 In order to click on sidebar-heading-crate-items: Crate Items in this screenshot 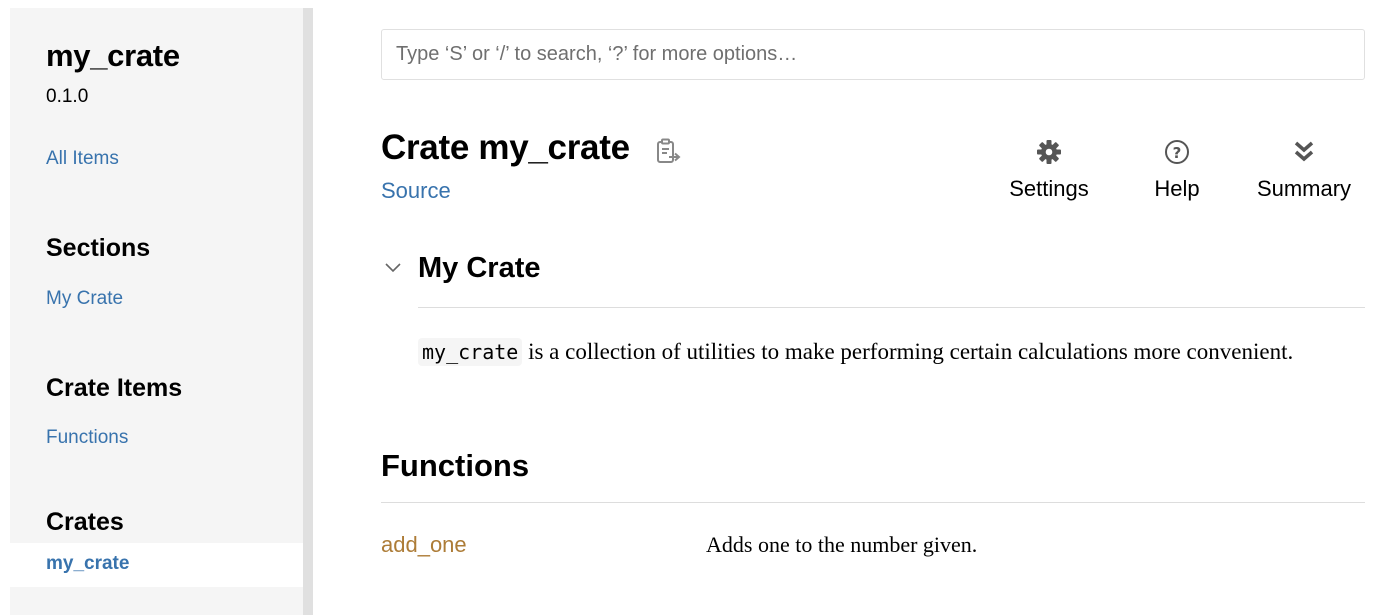, I will do `click(114, 388)`.